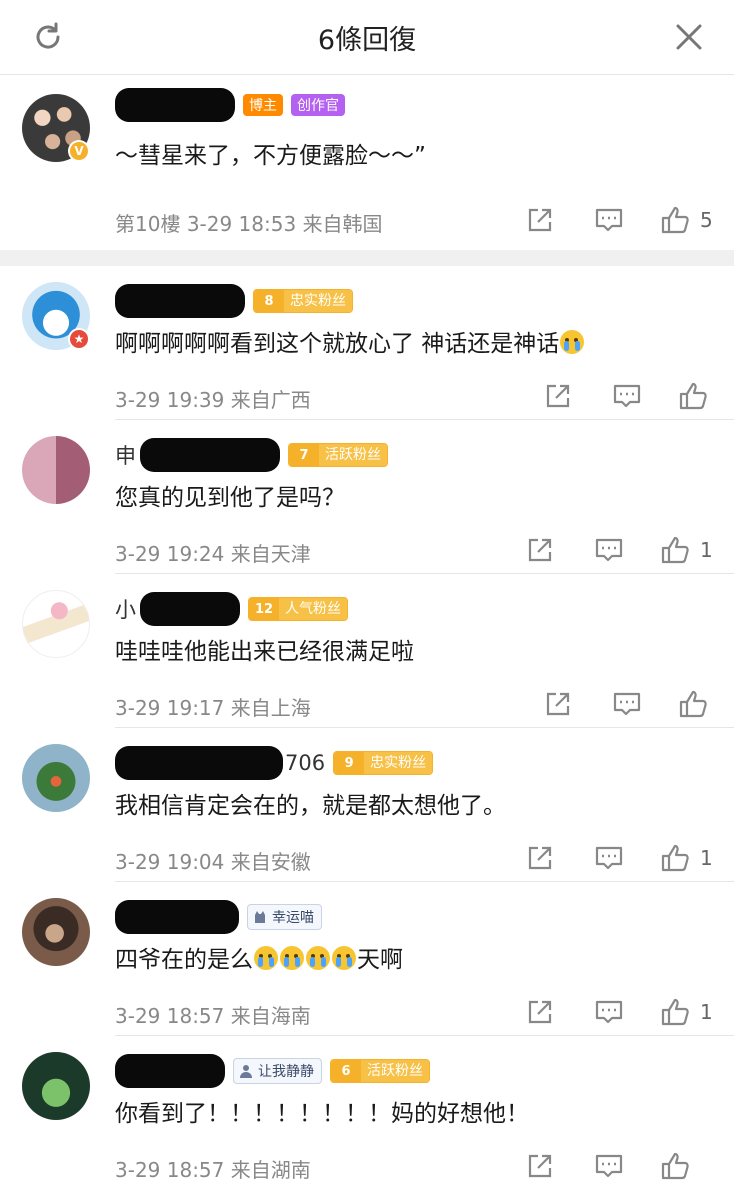 This screenshot has width=734, height=1200. I want to click on comment-meta: 3-29 19:24 来自天津, so click(213, 552).